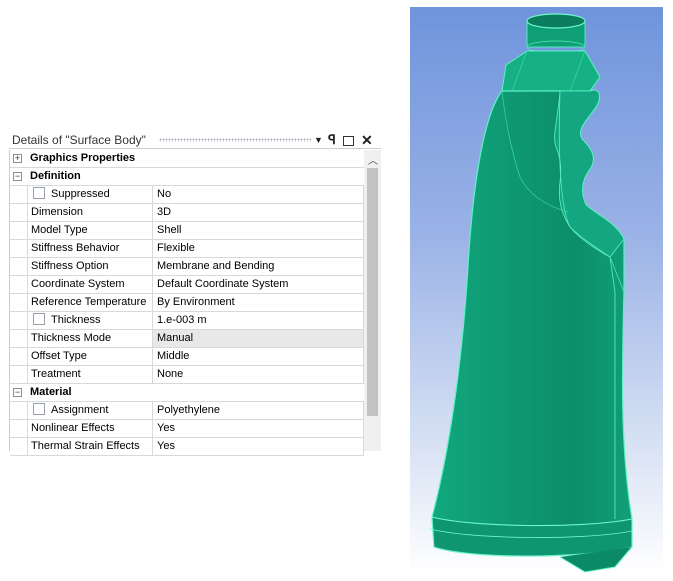  What do you see at coordinates (90, 338) in the screenshot?
I see `property-name: Thickness Mode` at bounding box center [90, 338].